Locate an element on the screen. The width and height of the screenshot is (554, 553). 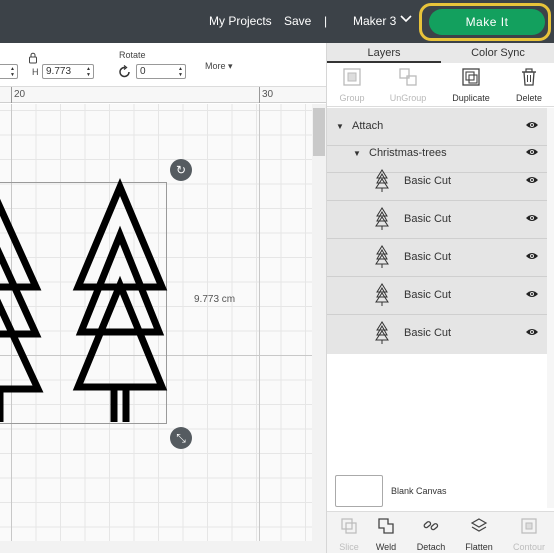
layer-tools: Group UnGroup Duplicate Delete is located at coordinates (440, 85).